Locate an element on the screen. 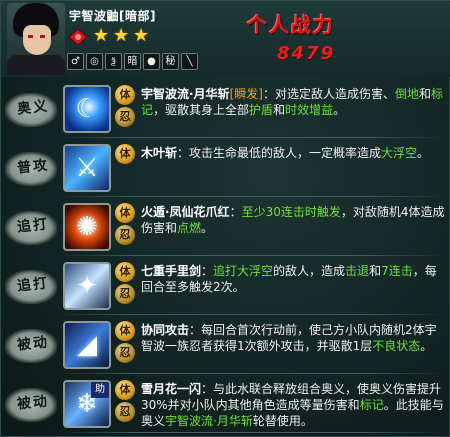  skill-text: 点燃 is located at coordinates (189, 228).